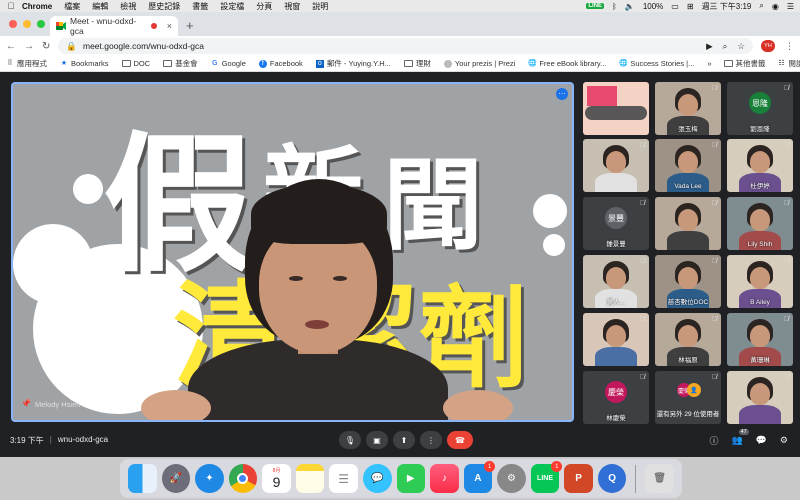  I want to click on camera-button: ▣, so click(377, 440).